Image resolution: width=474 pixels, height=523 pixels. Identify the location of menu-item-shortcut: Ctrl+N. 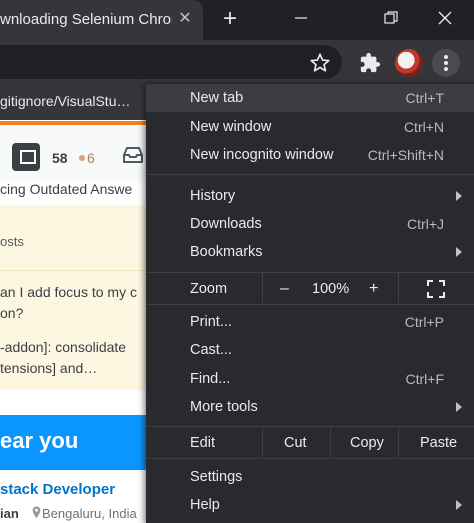
(423, 127).